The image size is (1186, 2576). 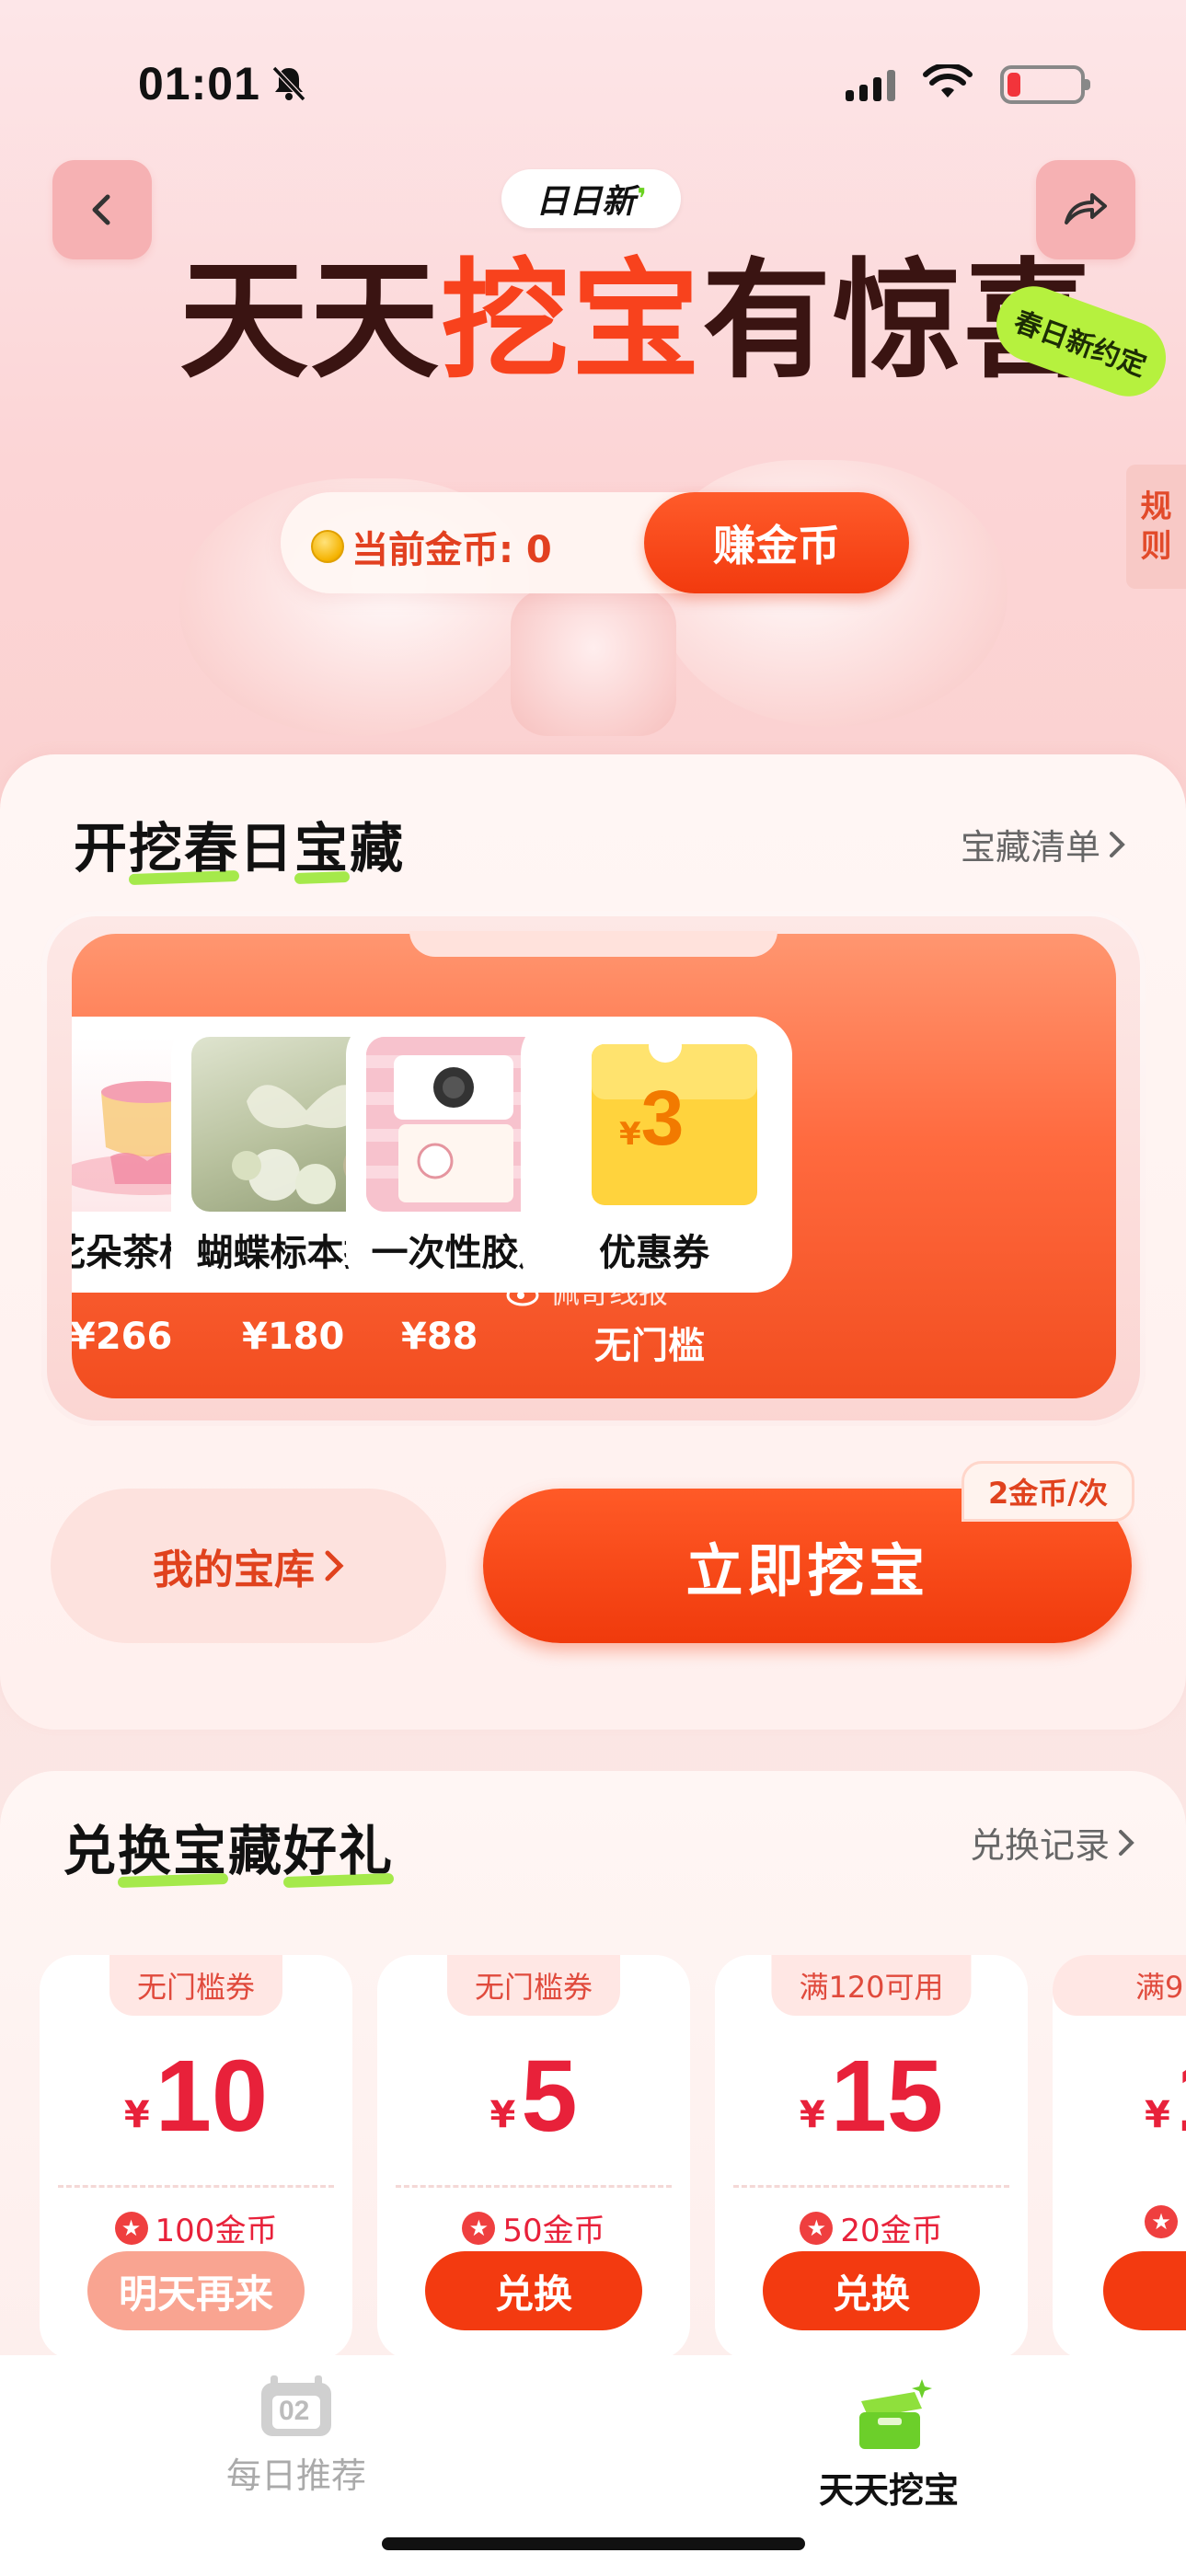 I want to click on coupon-amount: ¥10, so click(x=196, y=2096).